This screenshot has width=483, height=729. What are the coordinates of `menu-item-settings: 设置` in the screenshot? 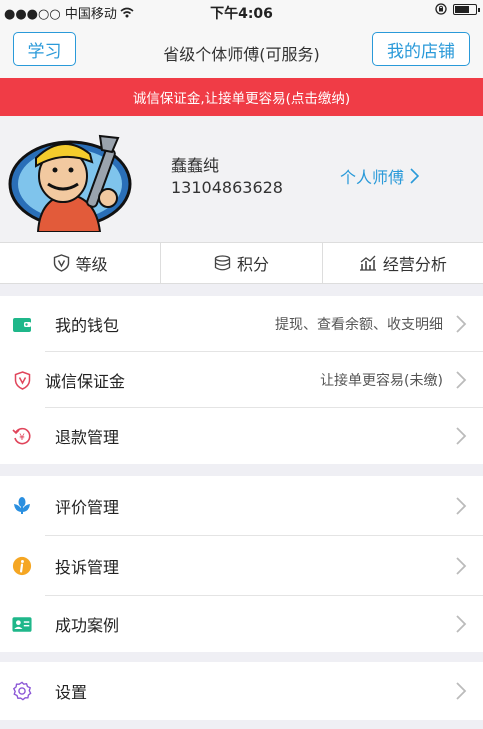 It's located at (241, 691).